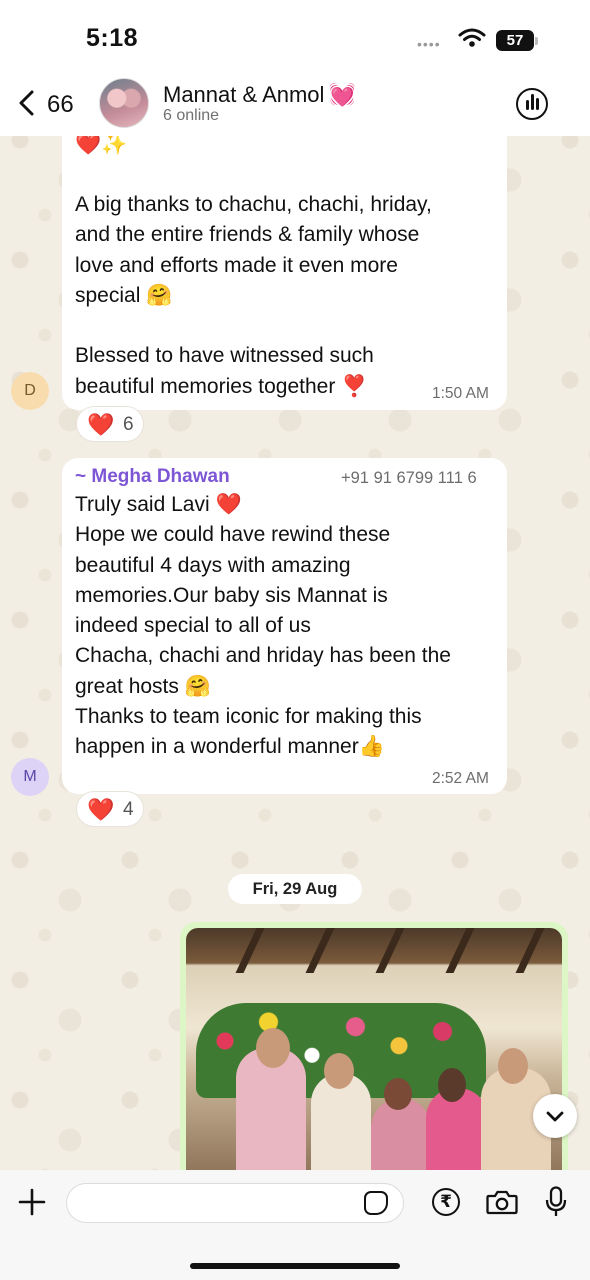  I want to click on sender-avatar: D, so click(30, 391).